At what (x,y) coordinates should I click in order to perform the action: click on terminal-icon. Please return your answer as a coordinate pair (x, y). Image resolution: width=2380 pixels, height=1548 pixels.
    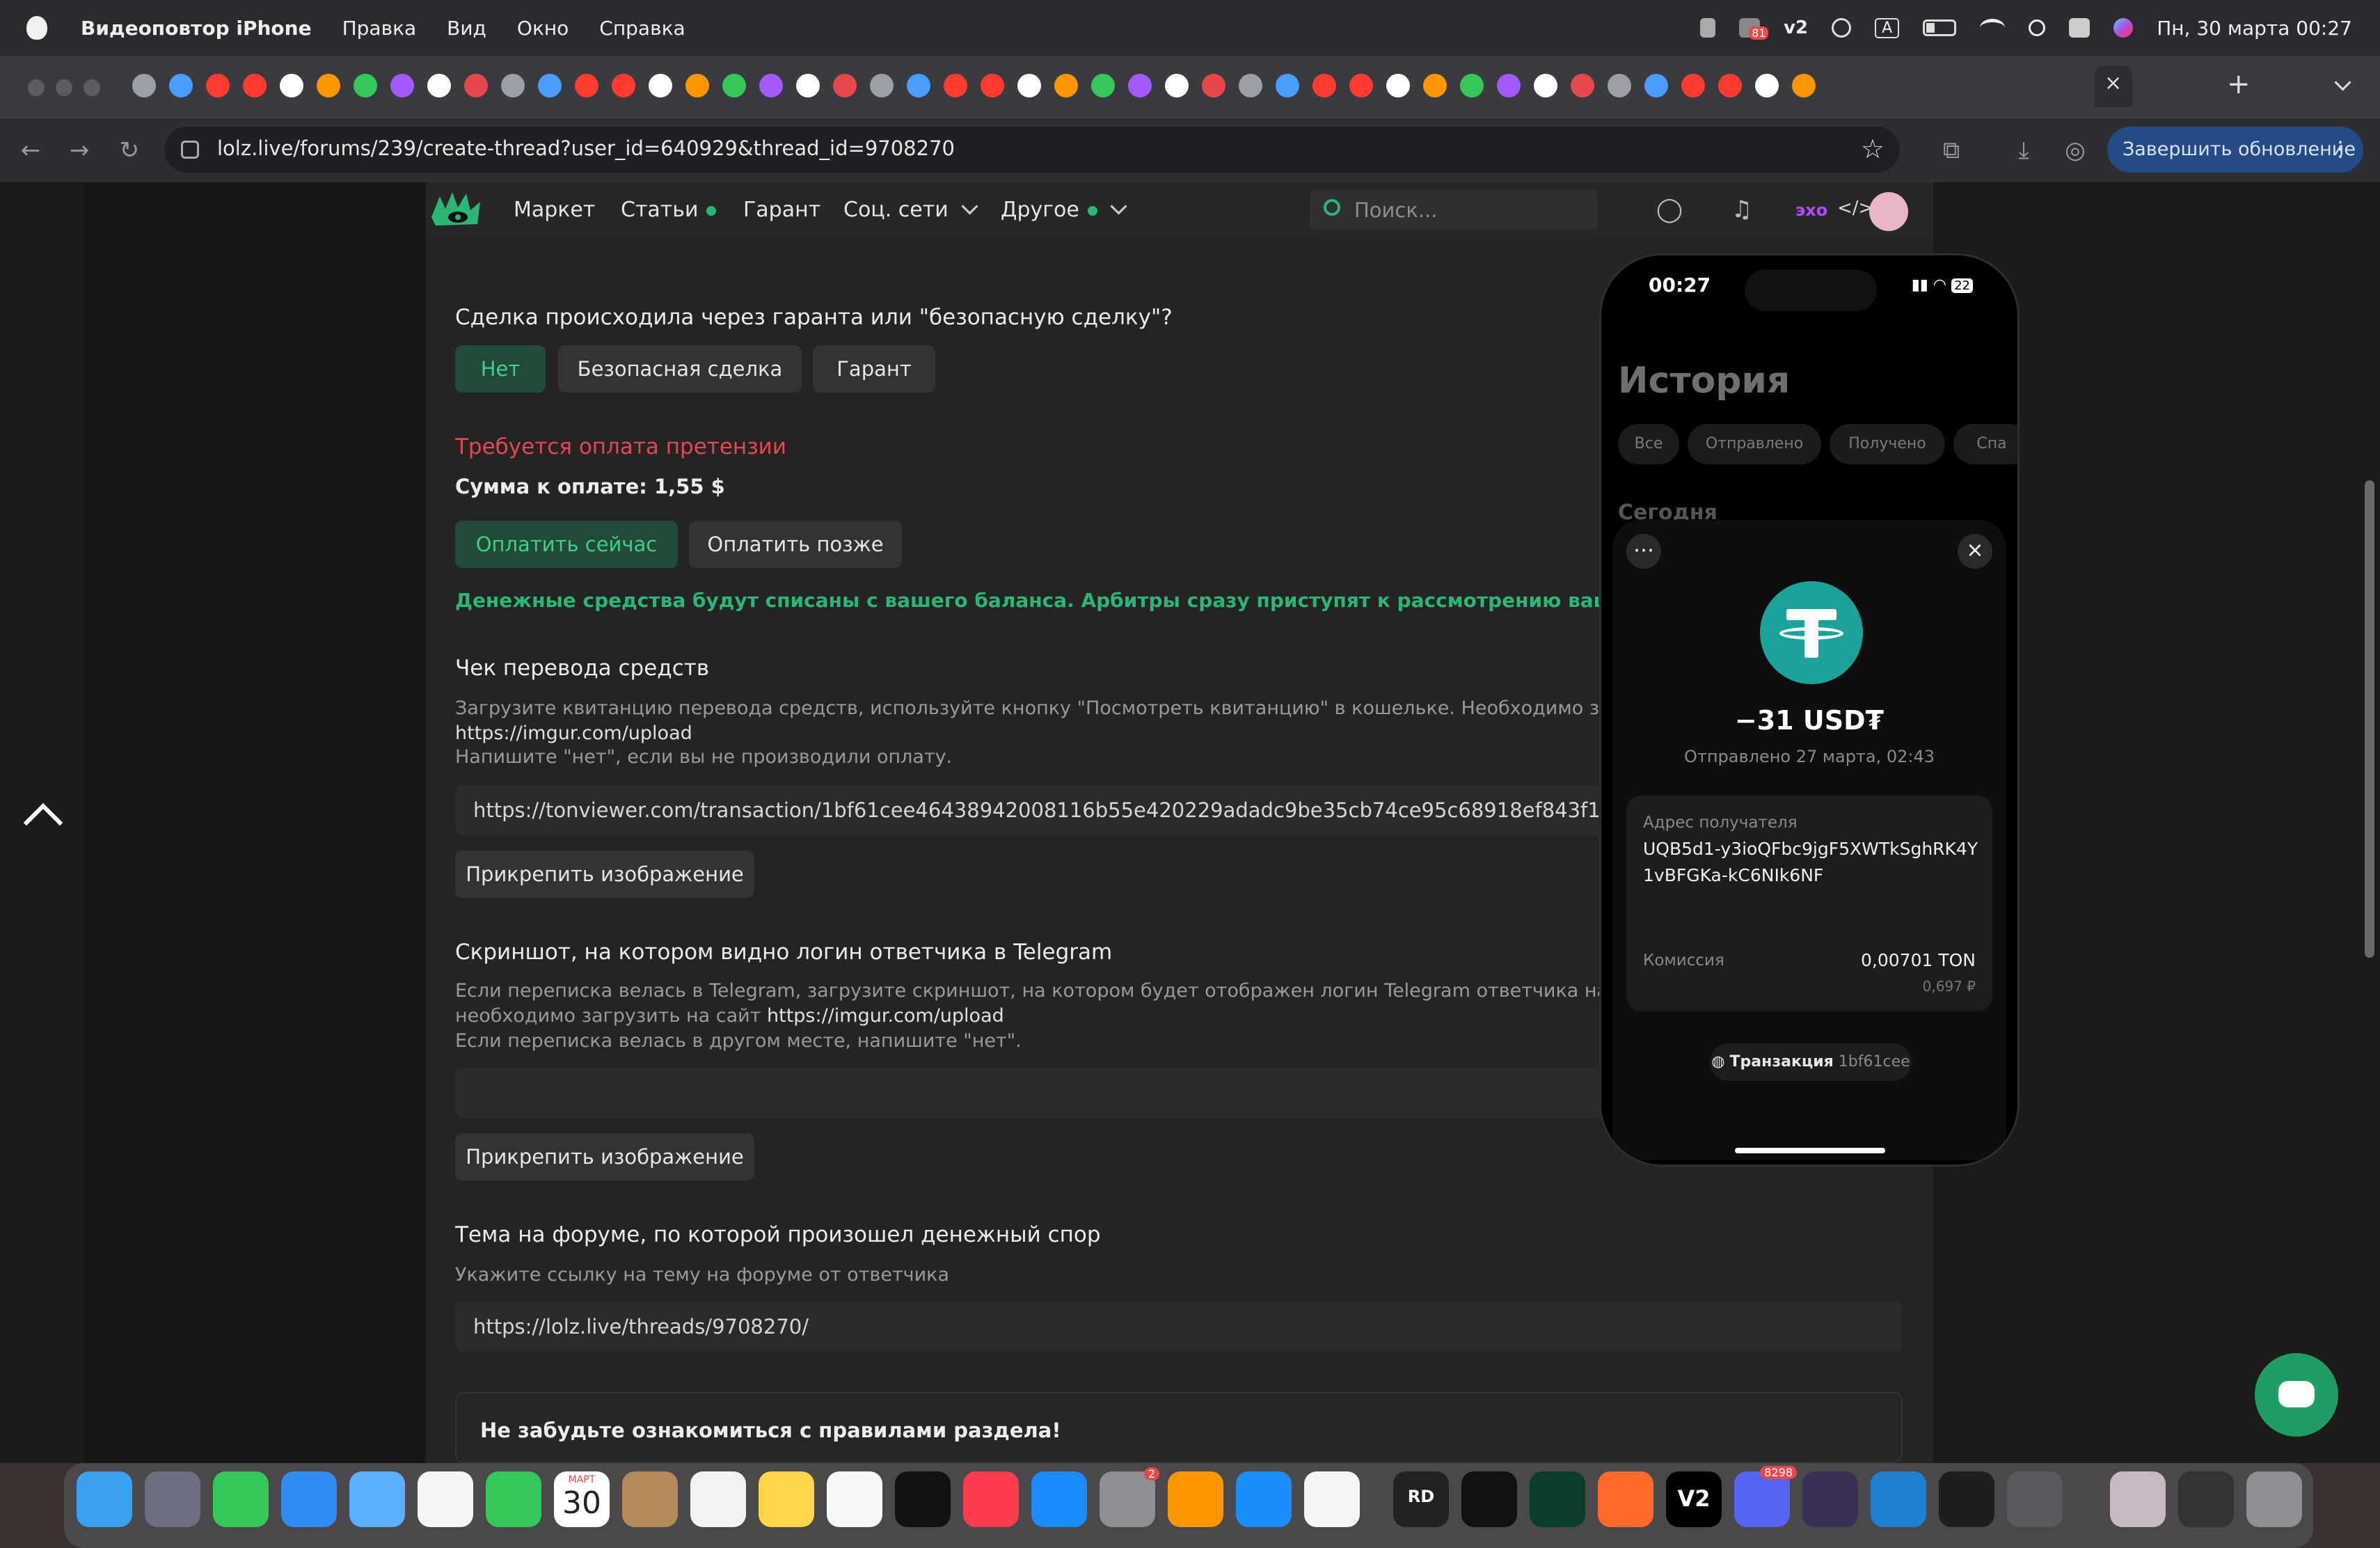
    Looking at the image, I should click on (1489, 1499).